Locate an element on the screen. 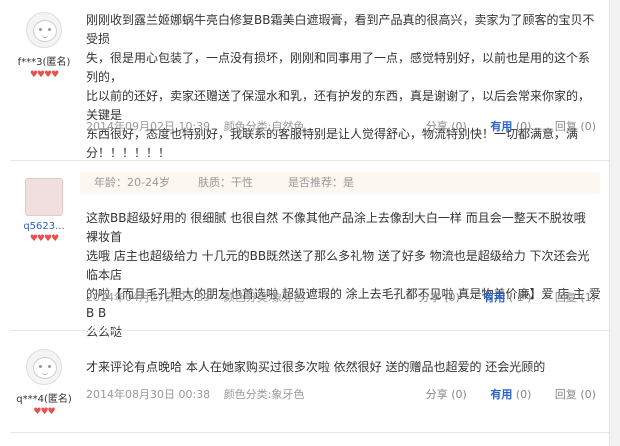 The height and width of the screenshot is (446, 620). reviewer-info: f***3(匿名) ♥♥♥♥ is located at coordinates (44, 46).